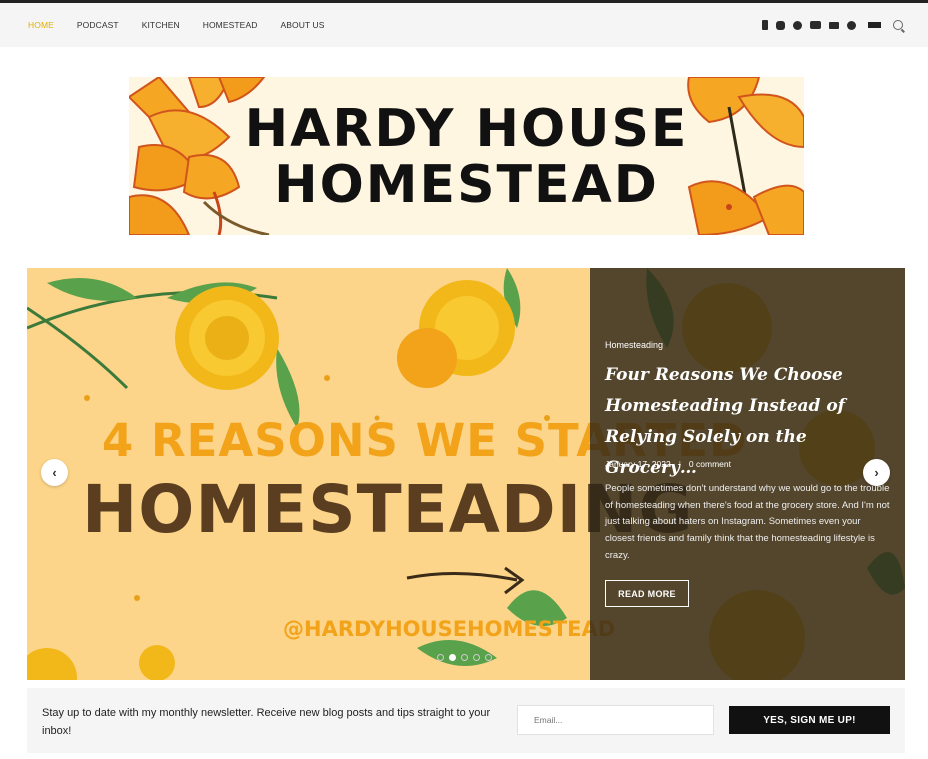 This screenshot has width=928, height=759. I want to click on post-category: Homesteading, so click(634, 345).